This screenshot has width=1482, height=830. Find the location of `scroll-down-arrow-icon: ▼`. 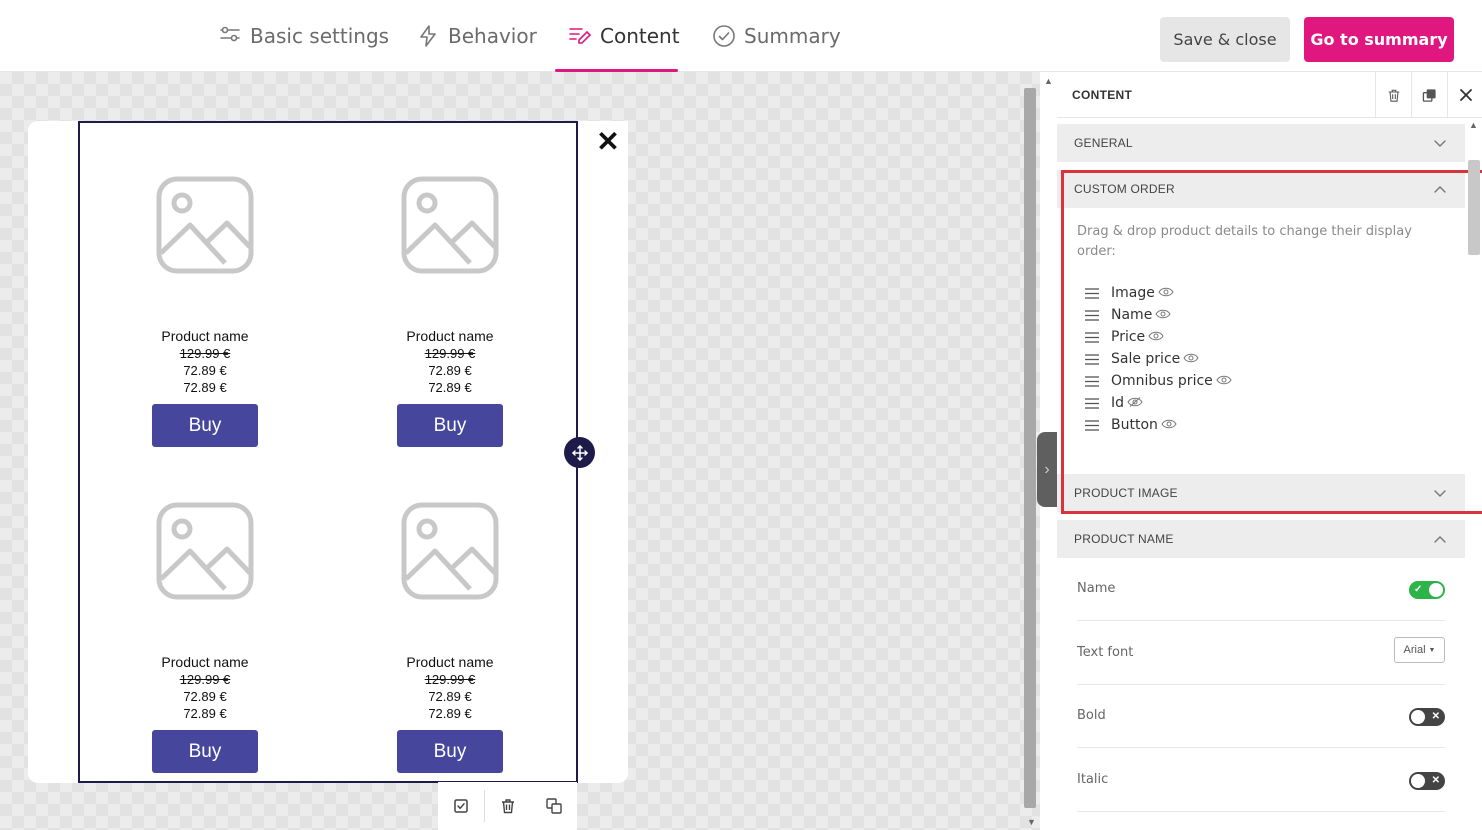

scroll-down-arrow-icon: ▼ is located at coordinates (1031, 822).